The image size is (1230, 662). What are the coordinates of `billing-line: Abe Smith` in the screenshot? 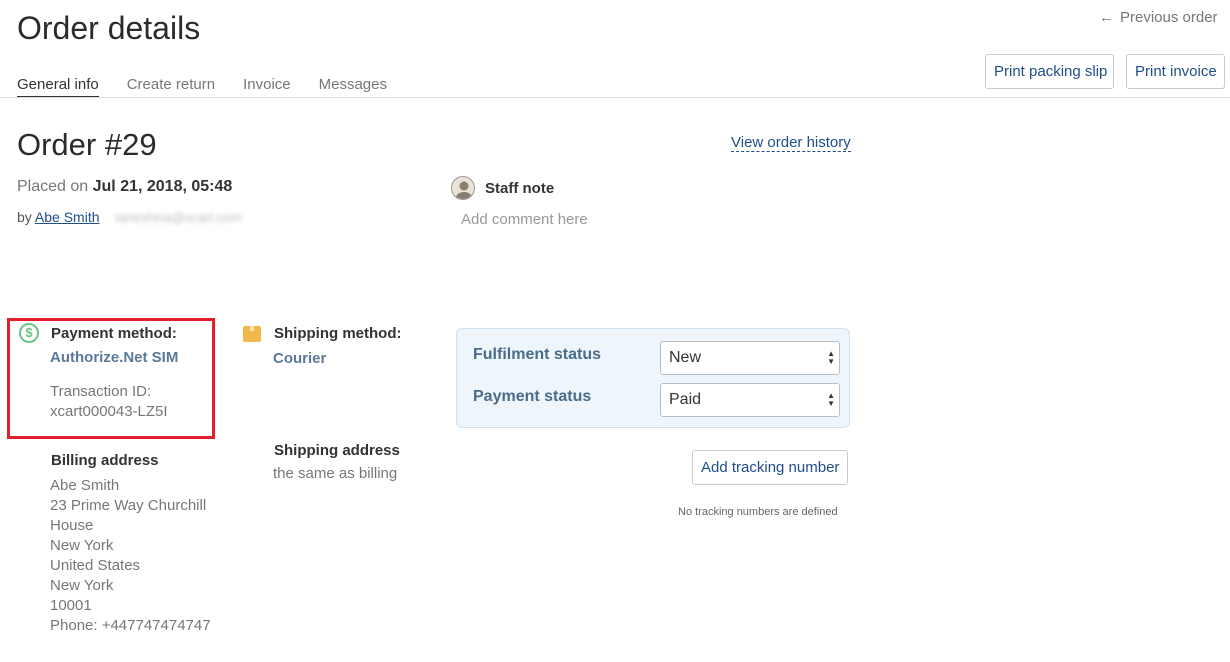 It's located at (85, 485).